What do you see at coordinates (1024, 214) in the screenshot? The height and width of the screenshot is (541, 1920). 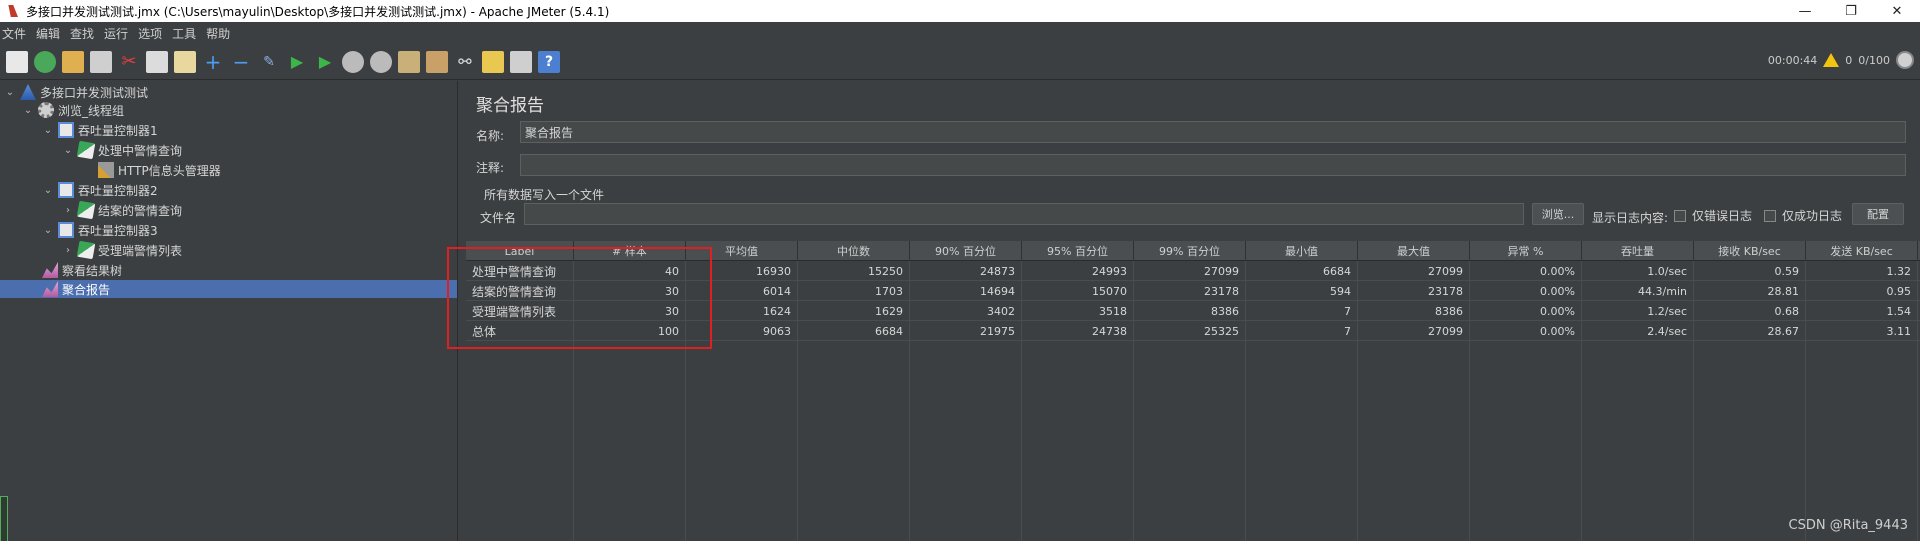 I see `filename-field` at bounding box center [1024, 214].